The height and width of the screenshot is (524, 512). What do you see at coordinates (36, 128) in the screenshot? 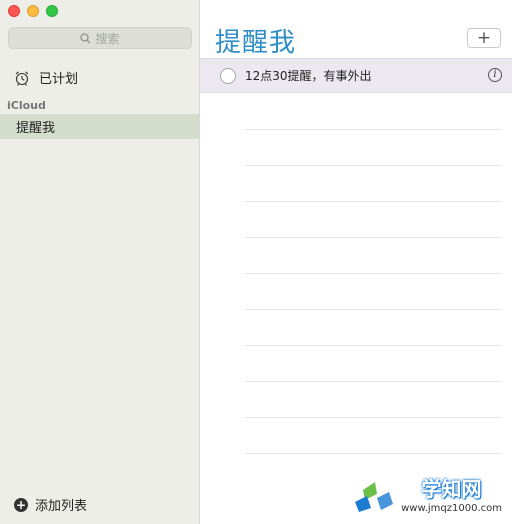
I see `sidebar-item-label: 提醒我` at bounding box center [36, 128].